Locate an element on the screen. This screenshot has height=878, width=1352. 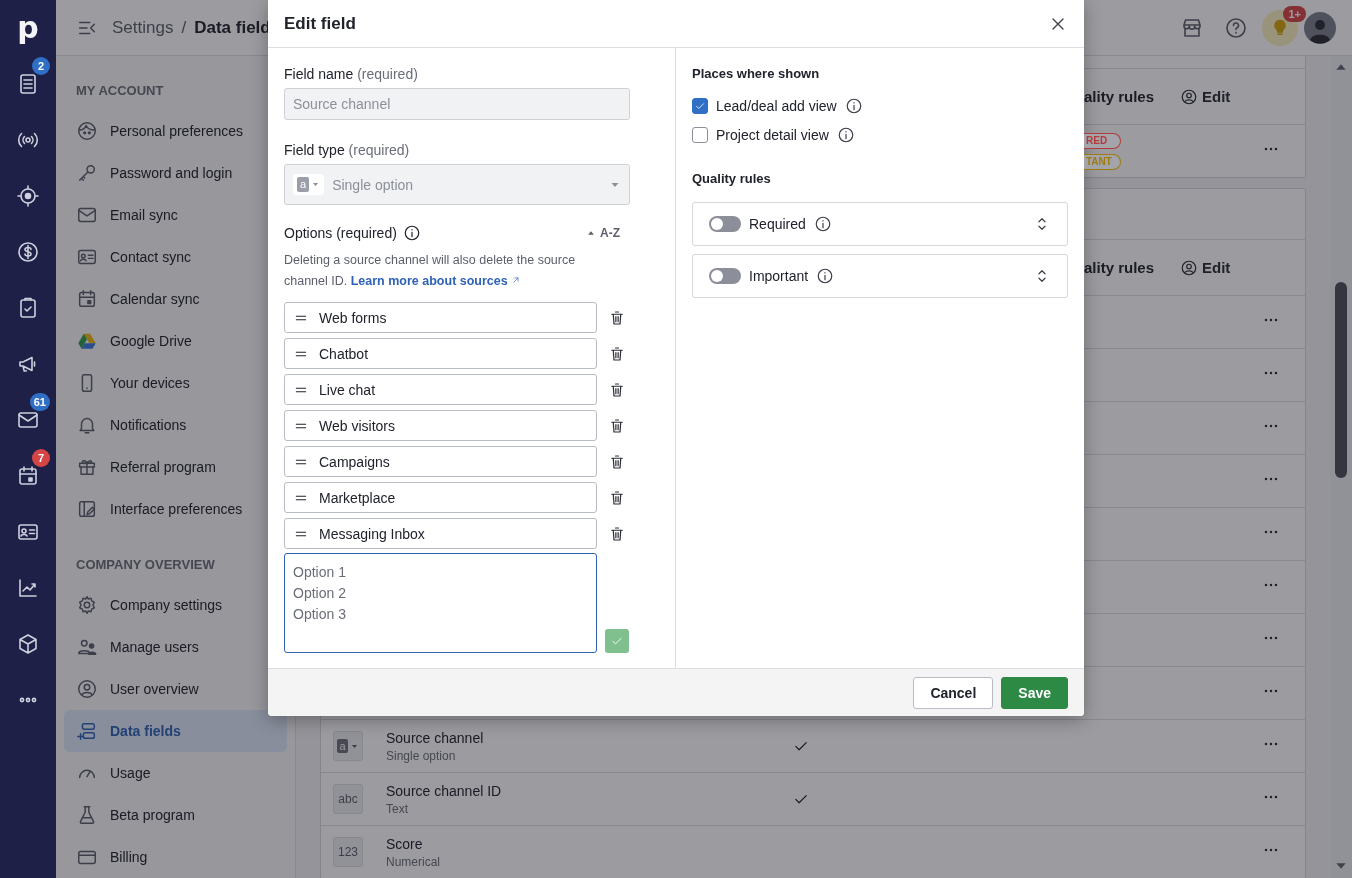
checkbox-label: Project detail view is located at coordinates (772, 134).